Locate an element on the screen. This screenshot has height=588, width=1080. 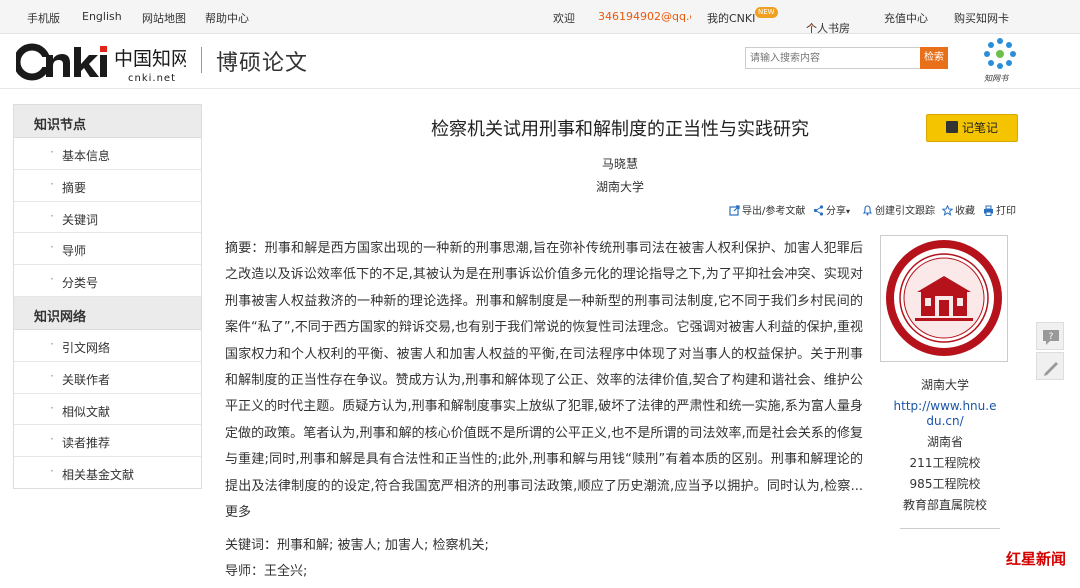
sidebar-item-related-funds: 相关基金文献 is located at coordinates (107, 473).